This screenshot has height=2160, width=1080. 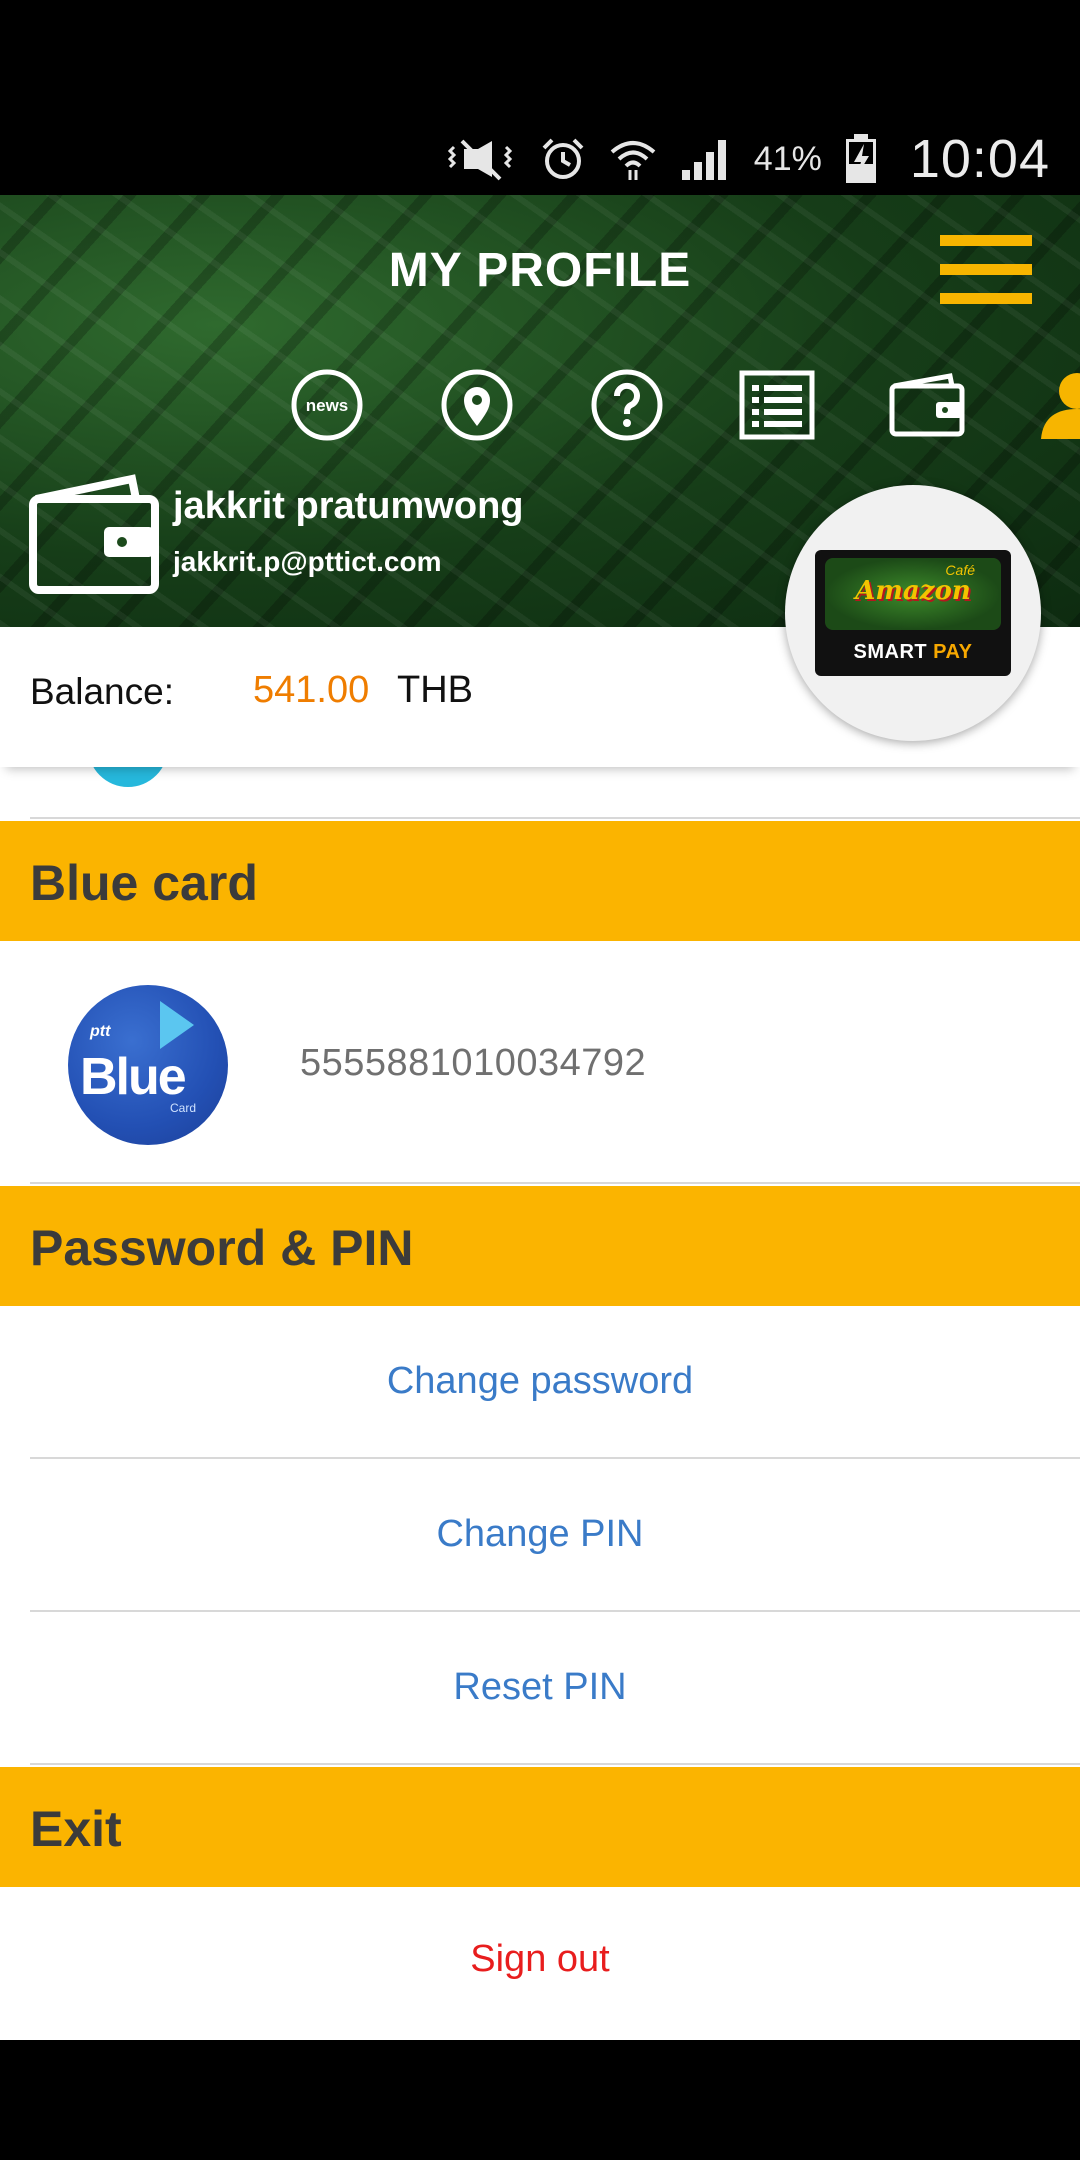 What do you see at coordinates (540, 97) in the screenshot?
I see `status-bar: 41% 10:04` at bounding box center [540, 97].